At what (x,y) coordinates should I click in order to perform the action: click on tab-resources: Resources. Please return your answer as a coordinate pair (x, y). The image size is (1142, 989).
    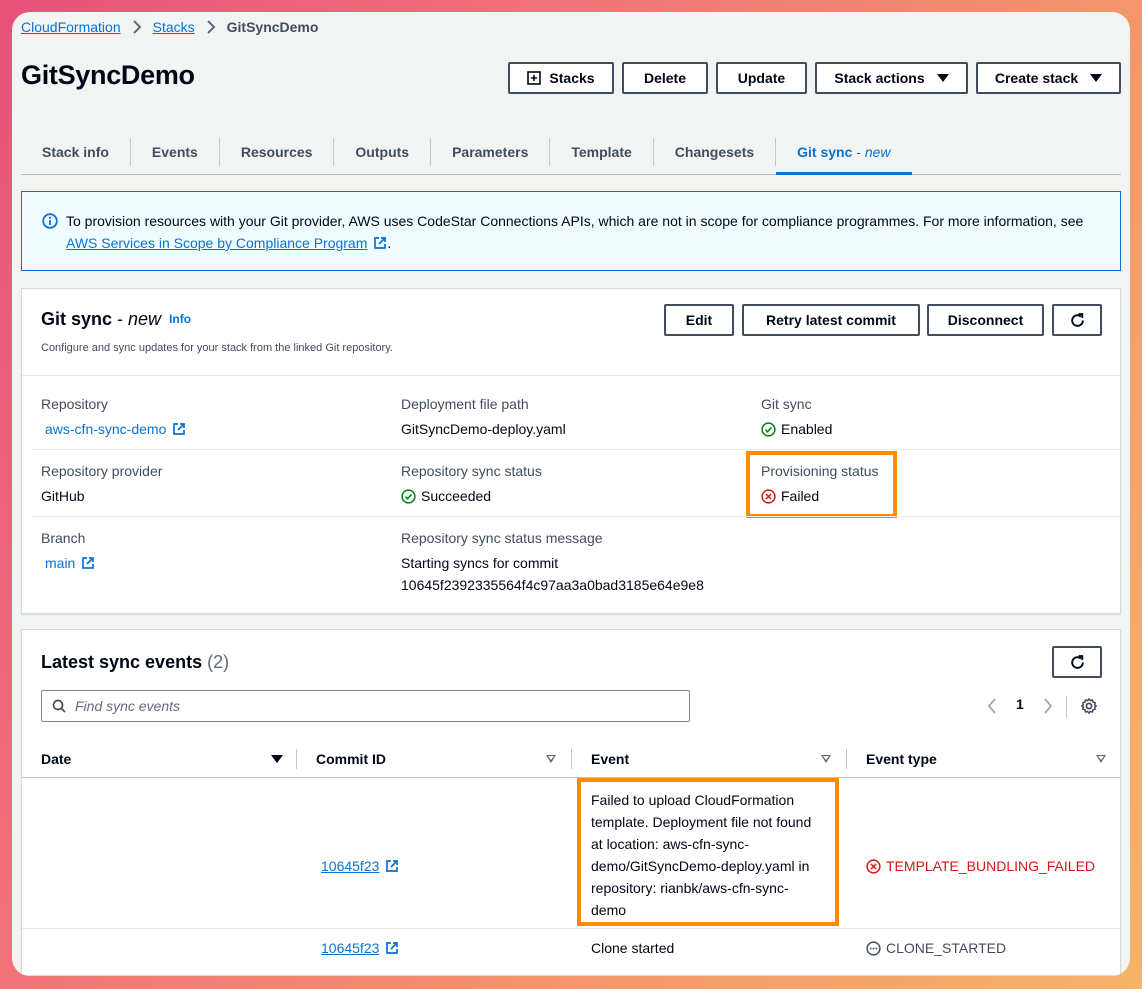
    Looking at the image, I should click on (276, 152).